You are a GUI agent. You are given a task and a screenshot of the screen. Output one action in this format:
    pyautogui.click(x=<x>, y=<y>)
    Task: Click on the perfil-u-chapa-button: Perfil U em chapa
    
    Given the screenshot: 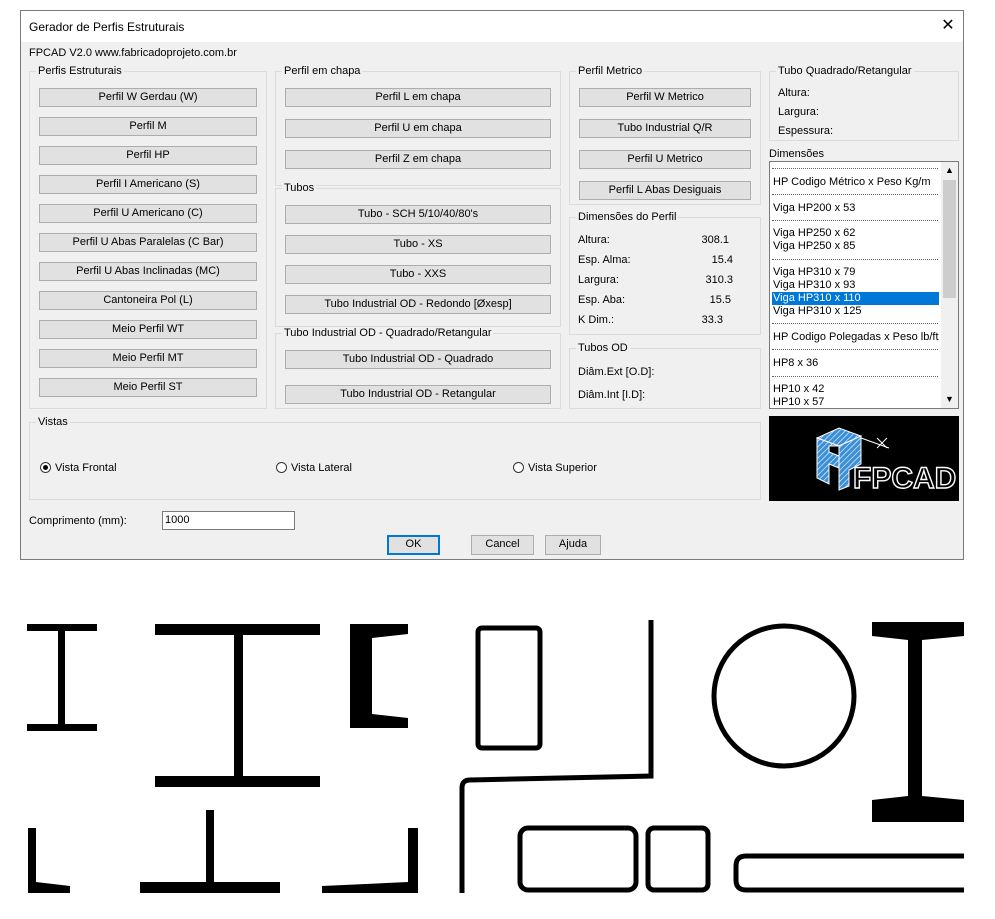 What is the action you would take?
    pyautogui.click(x=418, y=128)
    